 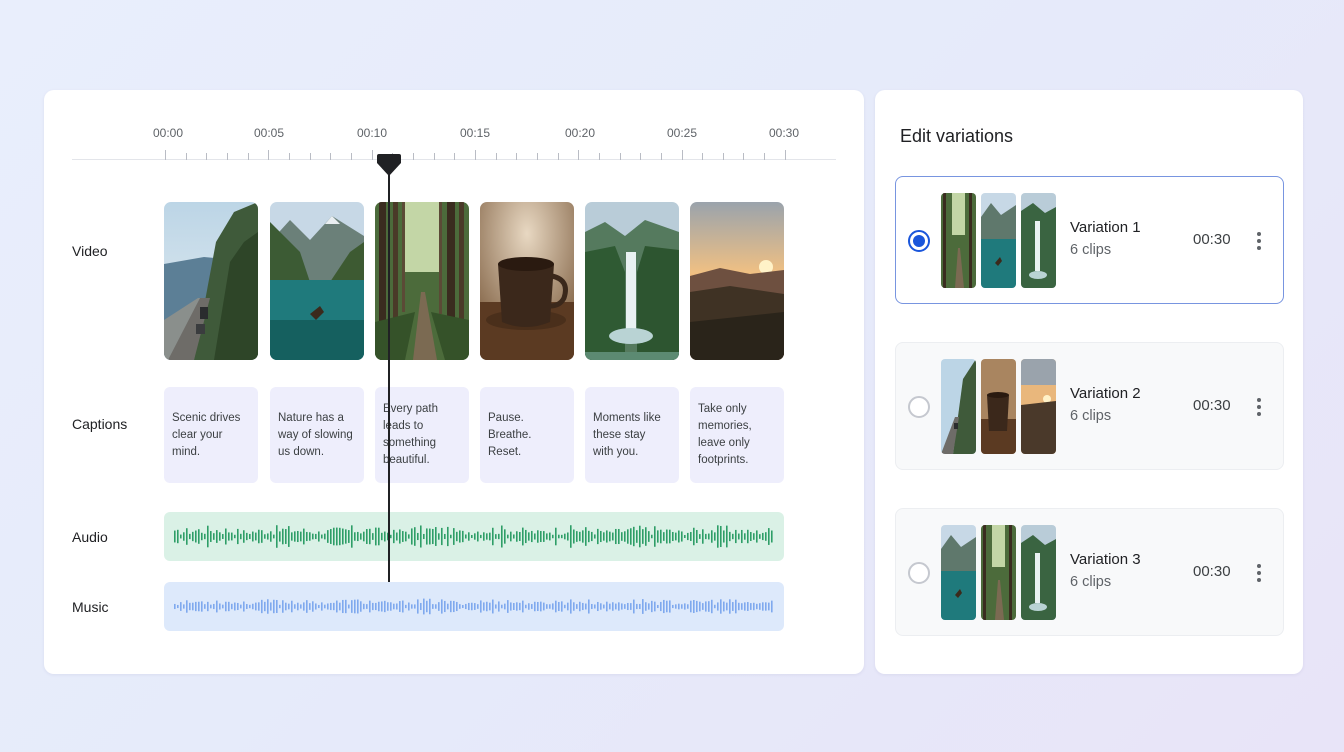 What do you see at coordinates (737, 281) in the screenshot?
I see `video-clip-sunset` at bounding box center [737, 281].